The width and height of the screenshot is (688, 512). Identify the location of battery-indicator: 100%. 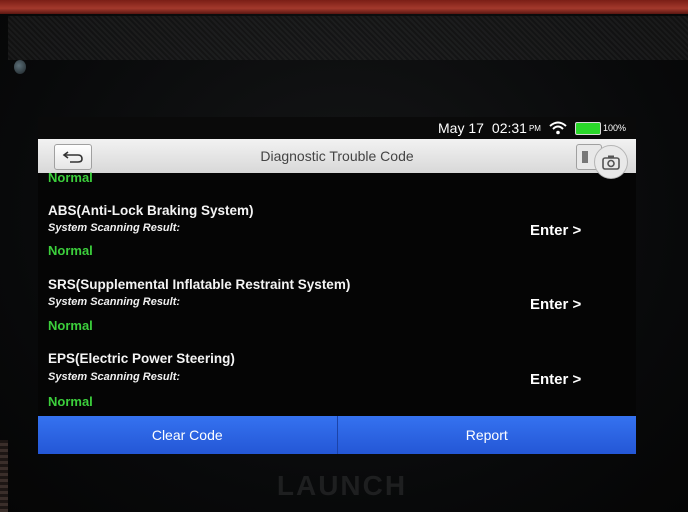
(600, 128).